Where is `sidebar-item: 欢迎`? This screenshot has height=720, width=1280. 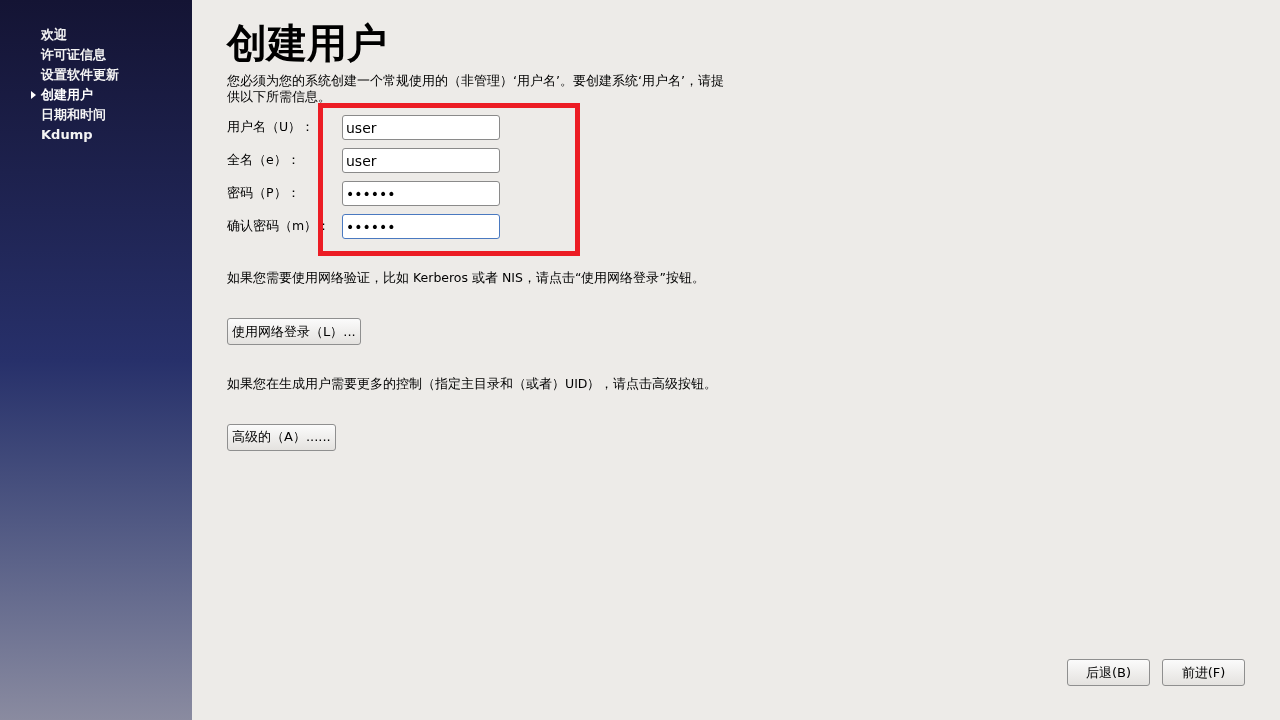 sidebar-item: 欢迎 is located at coordinates (54, 35).